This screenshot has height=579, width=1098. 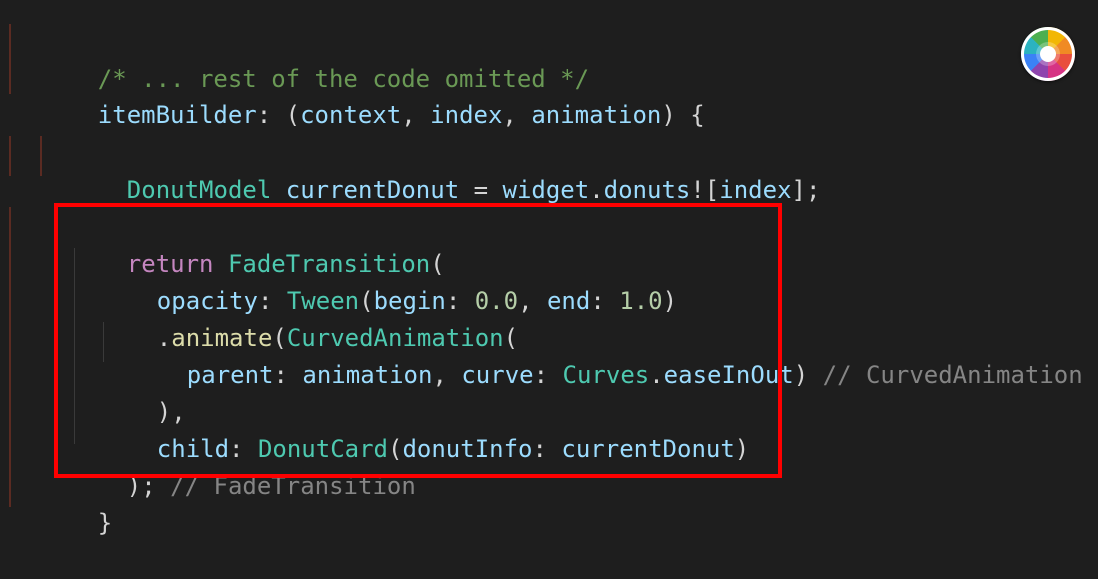 I want to click on color-wheel-icon, so click(x=1048, y=54).